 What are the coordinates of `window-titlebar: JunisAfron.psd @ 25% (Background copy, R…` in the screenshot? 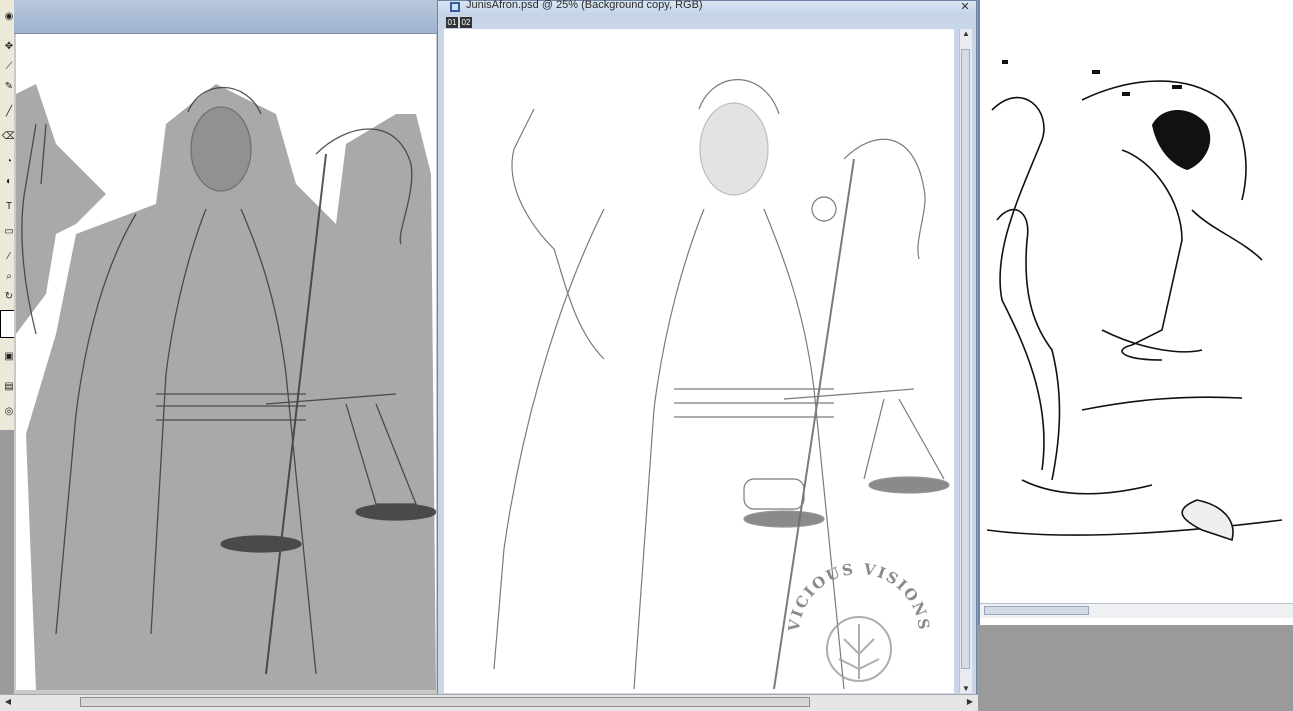 It's located at (707, 7).